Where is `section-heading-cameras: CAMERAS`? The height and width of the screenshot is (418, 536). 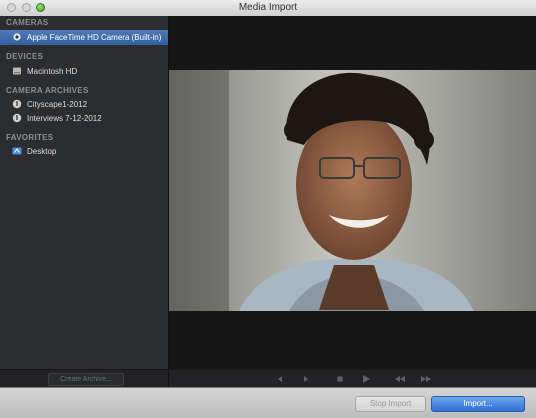 section-heading-cameras: CAMERAS is located at coordinates (27, 22).